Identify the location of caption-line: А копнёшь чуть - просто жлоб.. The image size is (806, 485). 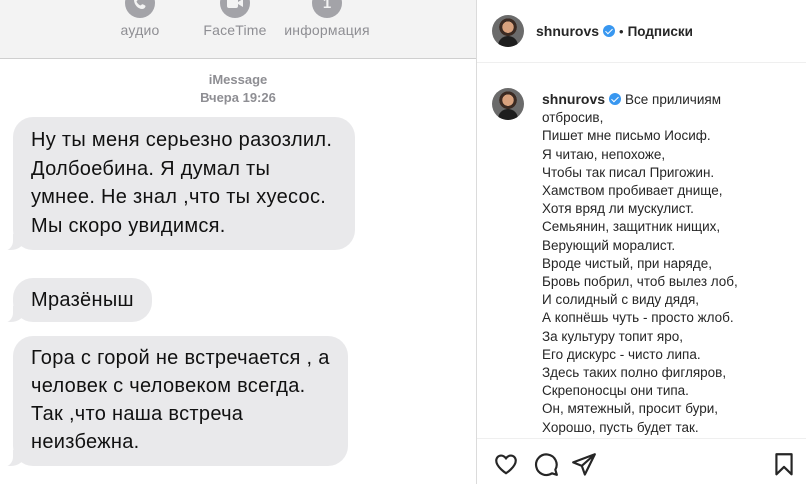
(638, 318).